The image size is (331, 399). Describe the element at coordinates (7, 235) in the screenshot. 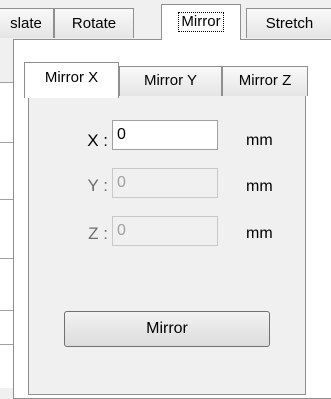

I see `left-list-panel` at that location.